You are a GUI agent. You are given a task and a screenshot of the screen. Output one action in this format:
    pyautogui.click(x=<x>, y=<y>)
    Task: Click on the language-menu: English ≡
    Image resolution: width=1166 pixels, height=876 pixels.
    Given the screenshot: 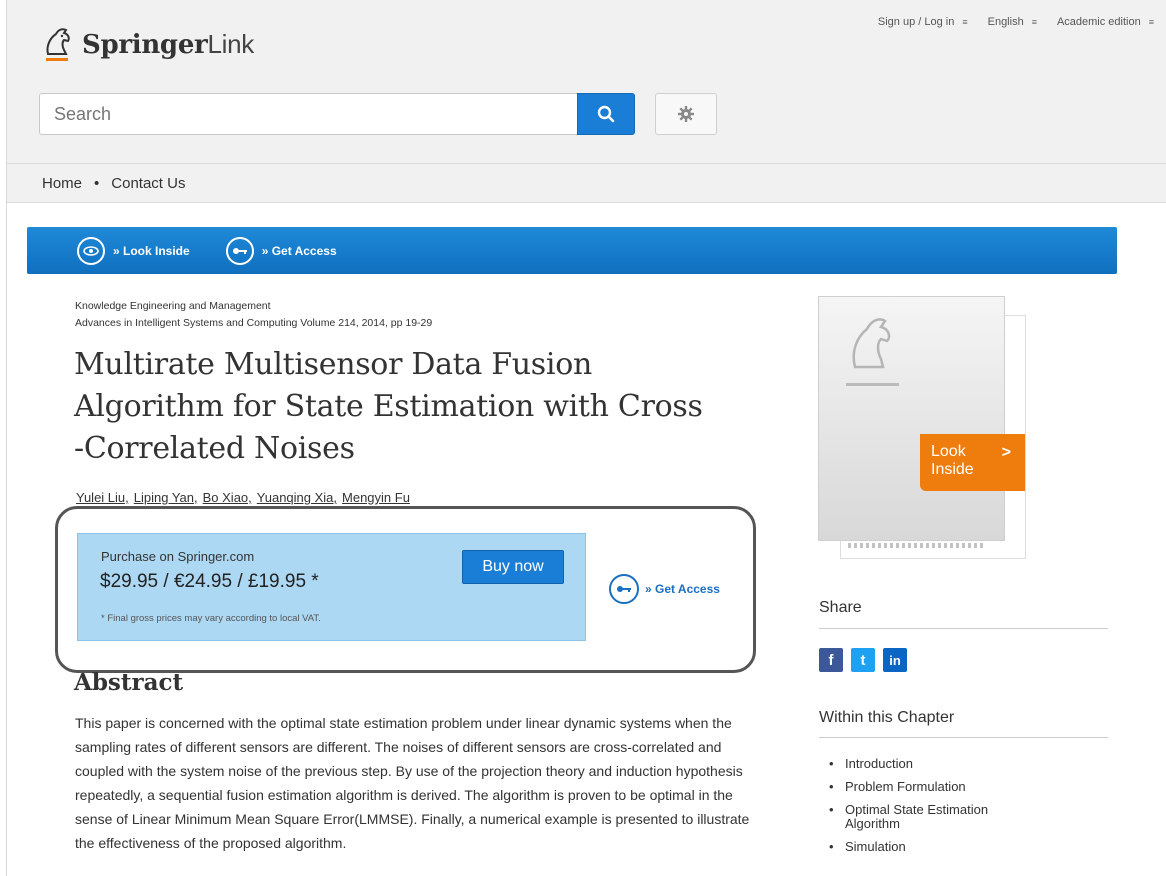 What is the action you would take?
    pyautogui.click(x=1012, y=22)
    